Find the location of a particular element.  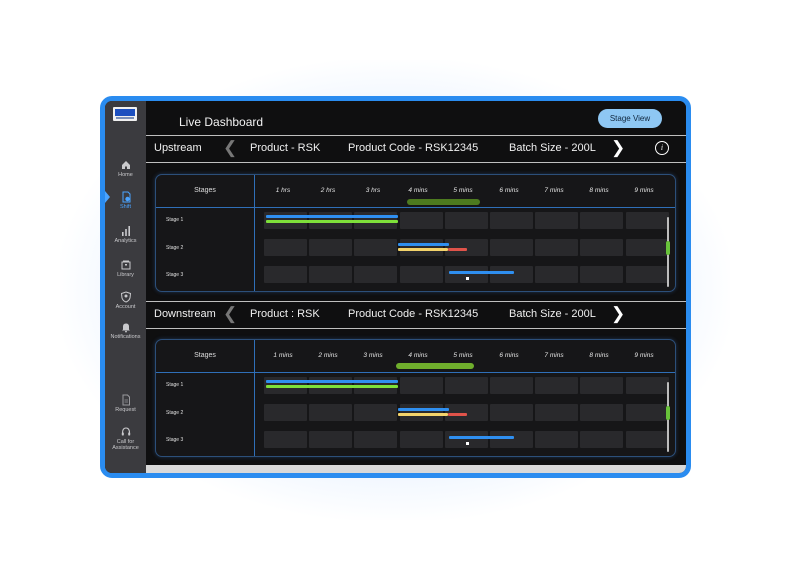

sidebar-item-call-for-assistance: Call for Assistance is located at coordinates (125, 438).